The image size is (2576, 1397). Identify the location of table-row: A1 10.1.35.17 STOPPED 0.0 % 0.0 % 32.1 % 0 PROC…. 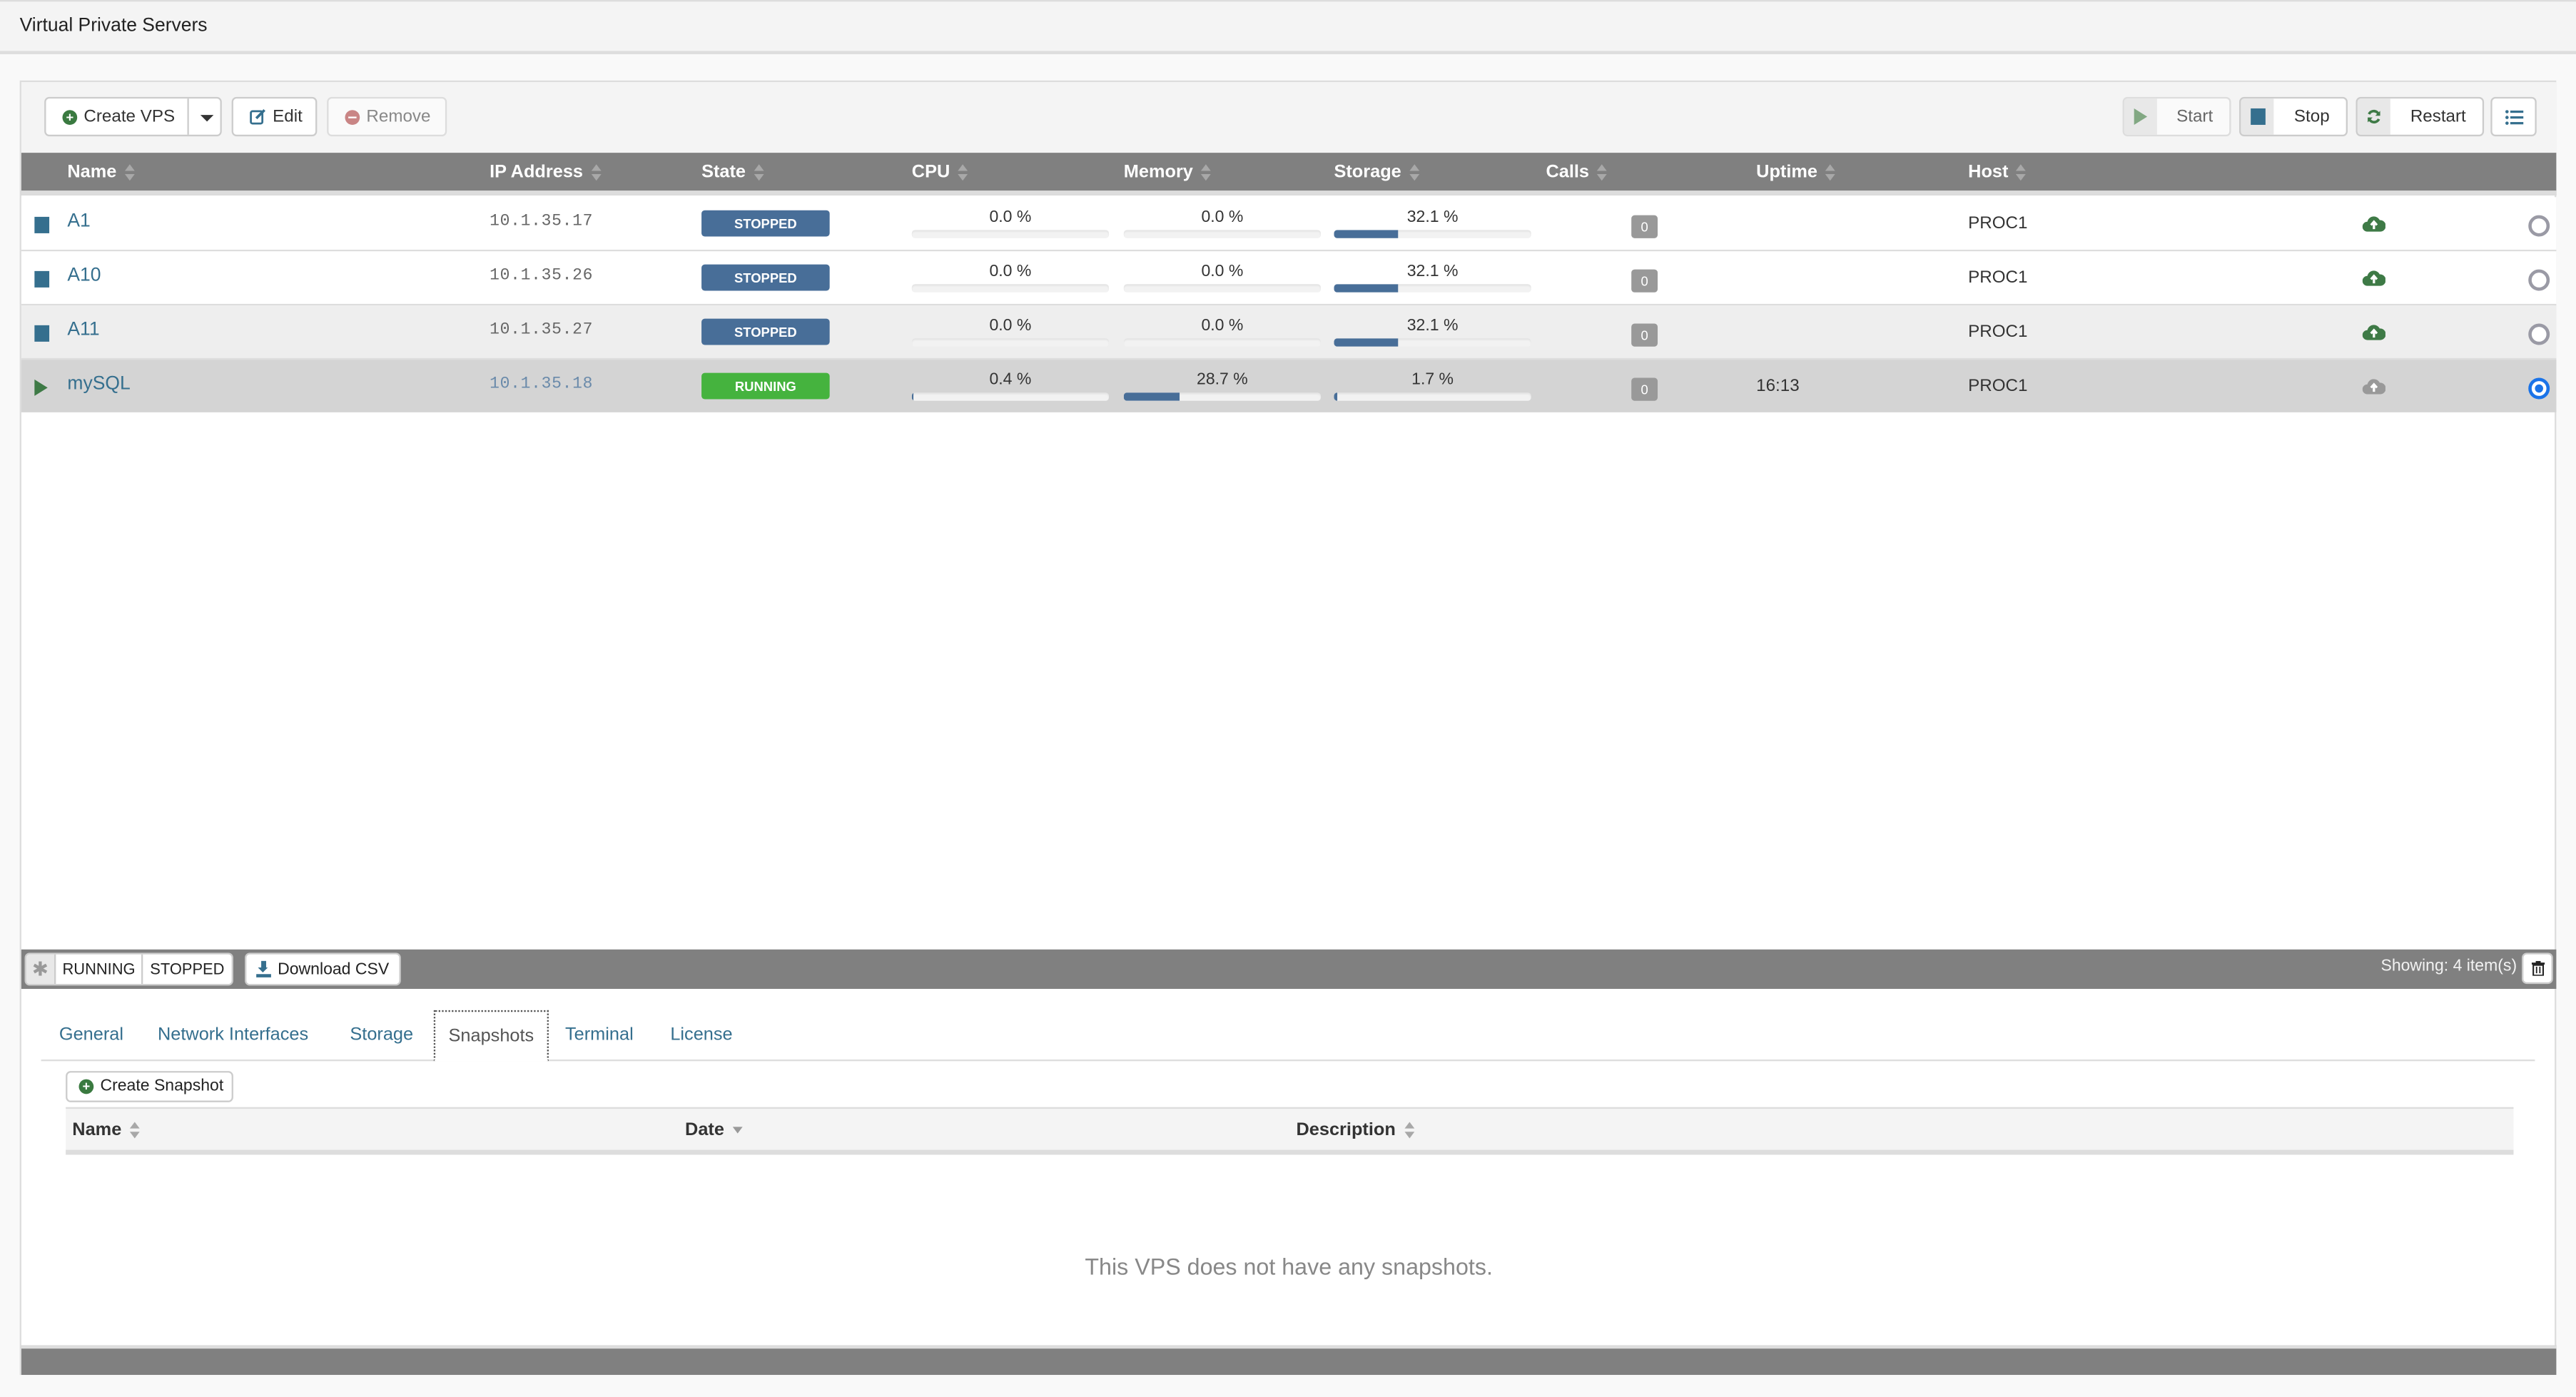
(1289, 224).